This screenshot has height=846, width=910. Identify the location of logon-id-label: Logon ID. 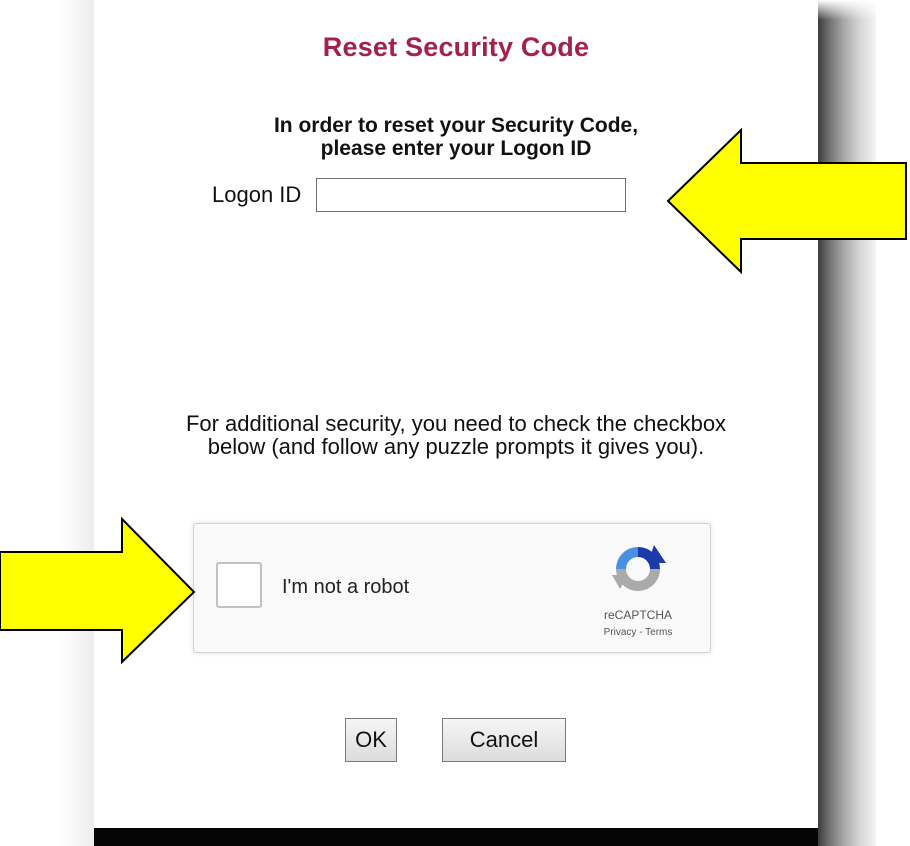
(257, 194).